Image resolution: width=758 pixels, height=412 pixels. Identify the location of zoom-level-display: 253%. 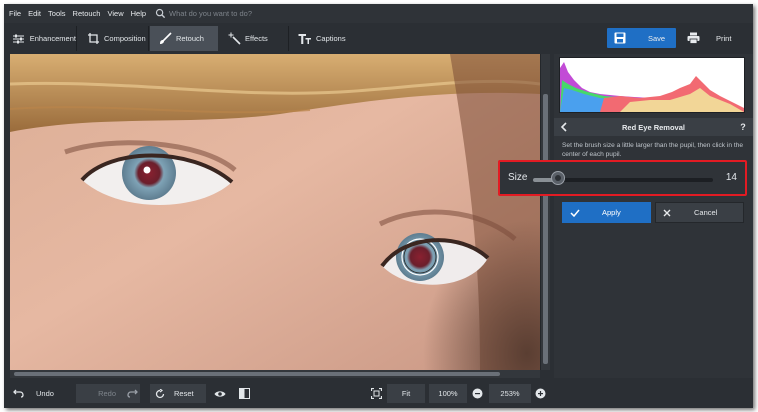
(510, 393).